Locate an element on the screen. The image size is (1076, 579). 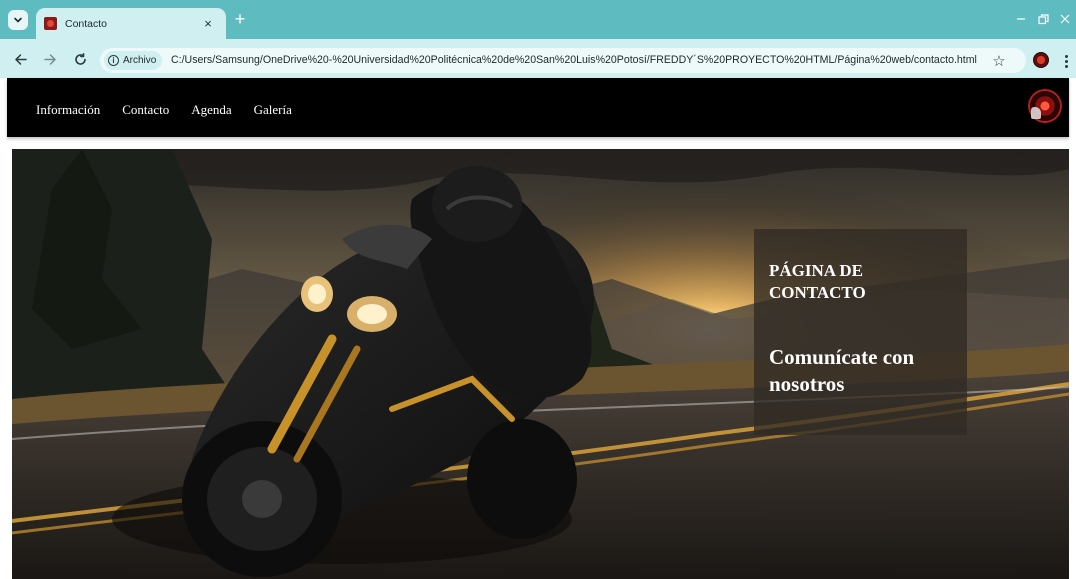
minimize-icon is located at coordinates (1021, 19).